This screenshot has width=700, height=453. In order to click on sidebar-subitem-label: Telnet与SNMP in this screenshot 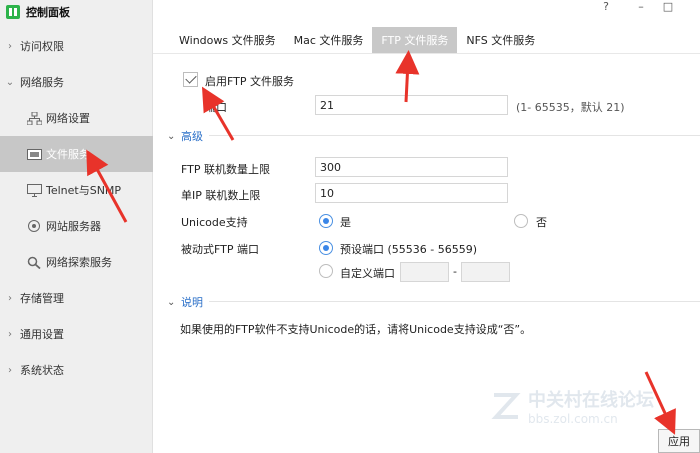, I will do `click(84, 190)`.